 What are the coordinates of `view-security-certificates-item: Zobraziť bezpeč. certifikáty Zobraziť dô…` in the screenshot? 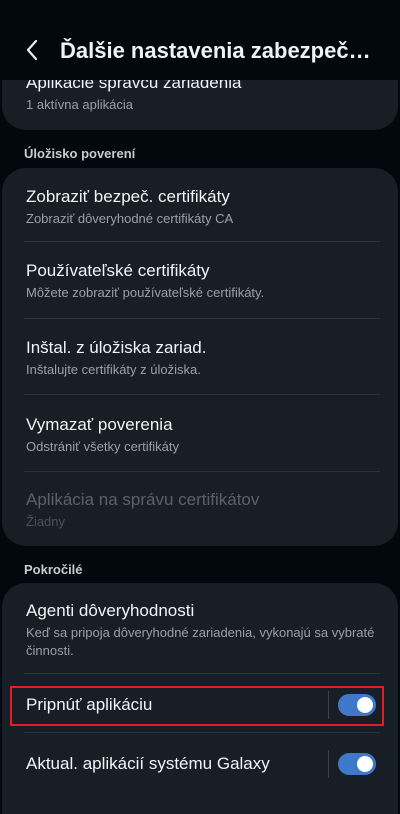 It's located at (200, 207).